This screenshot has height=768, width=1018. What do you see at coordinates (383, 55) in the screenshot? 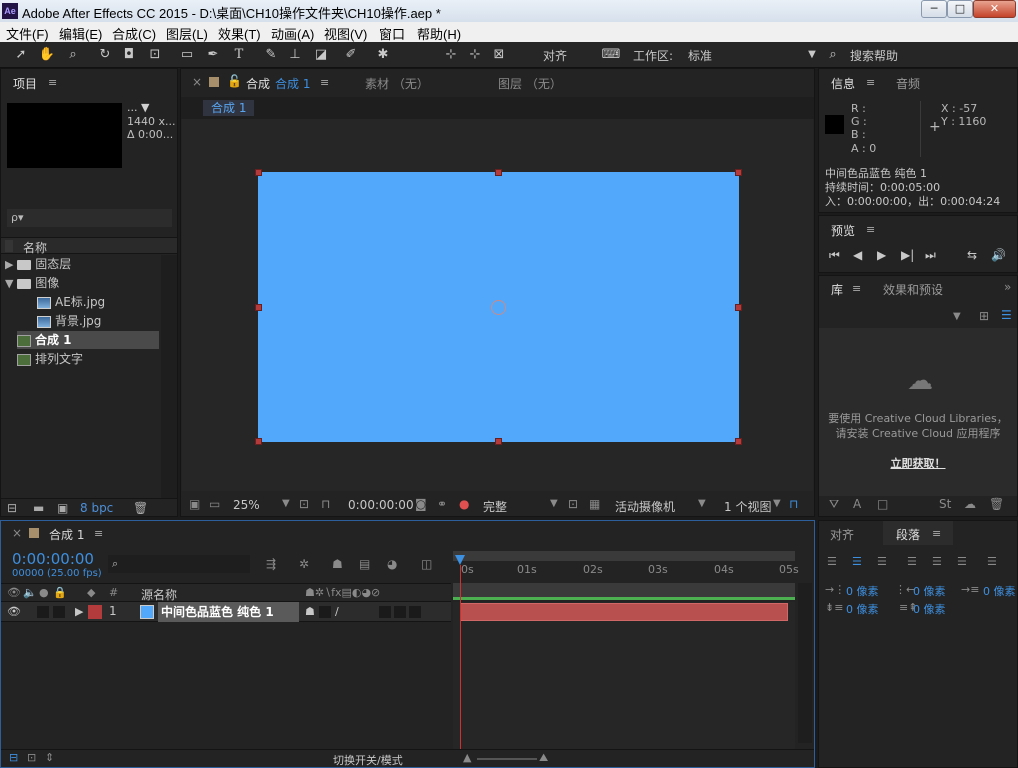
I see `puppet-pin-tool-icon: ✱` at bounding box center [383, 55].